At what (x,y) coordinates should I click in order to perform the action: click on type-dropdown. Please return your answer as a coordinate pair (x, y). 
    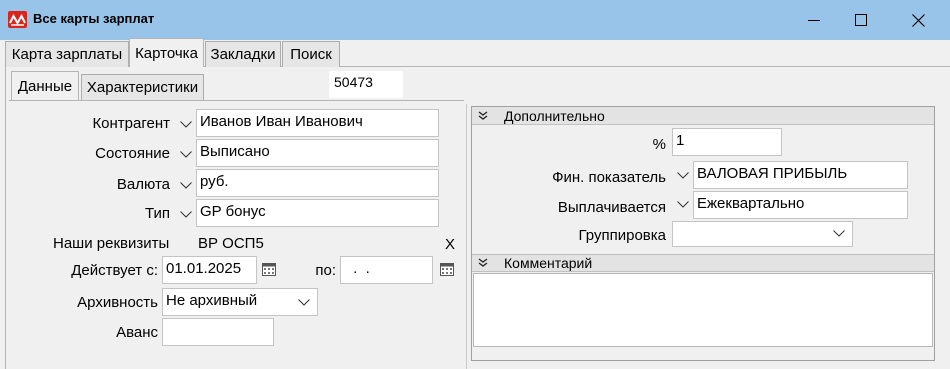
    Looking at the image, I should click on (186, 214).